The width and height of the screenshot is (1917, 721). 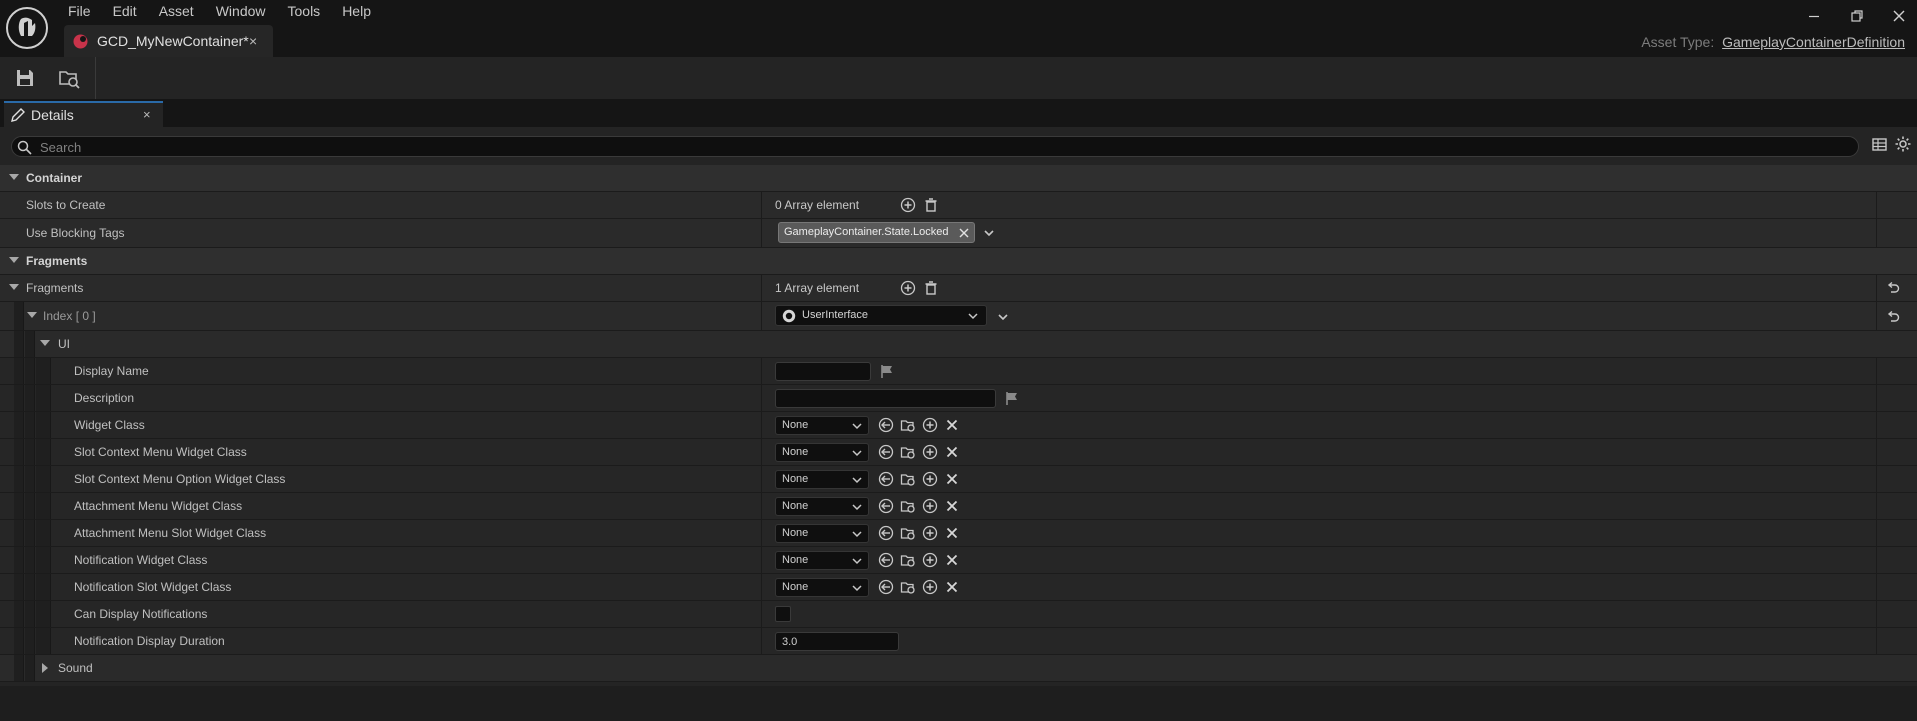 I want to click on details-tab-label: Details, so click(x=52, y=115).